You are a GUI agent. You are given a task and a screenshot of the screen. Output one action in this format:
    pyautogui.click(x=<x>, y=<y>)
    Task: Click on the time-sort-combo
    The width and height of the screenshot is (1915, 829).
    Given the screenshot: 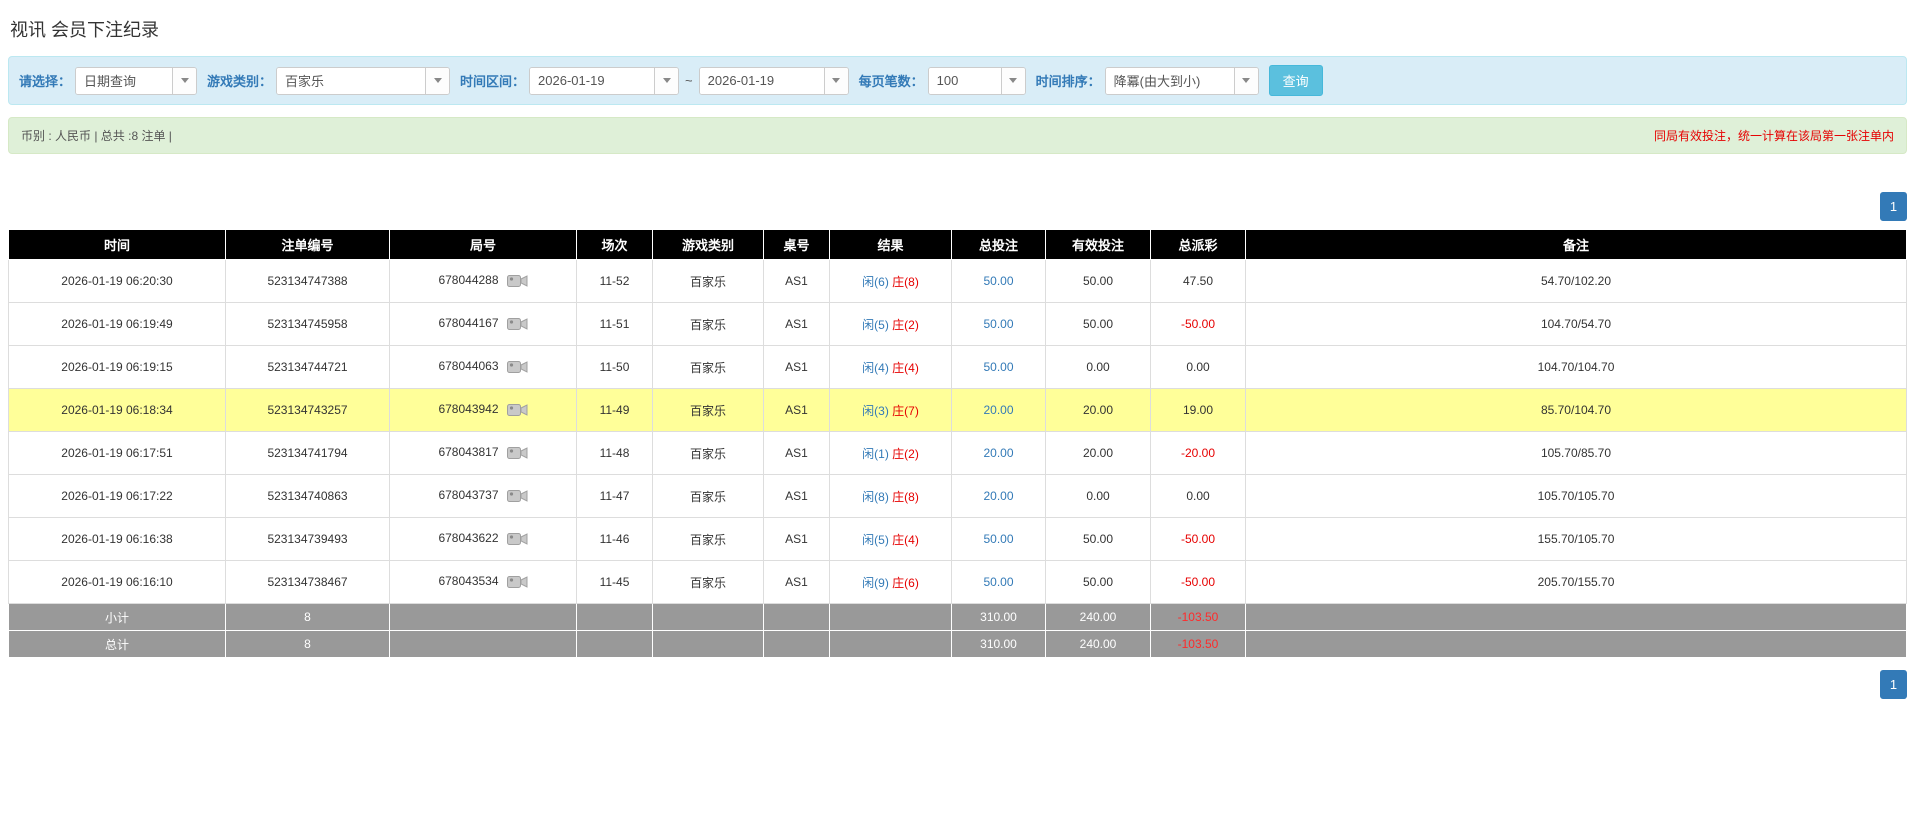 What is the action you would take?
    pyautogui.click(x=1181, y=80)
    